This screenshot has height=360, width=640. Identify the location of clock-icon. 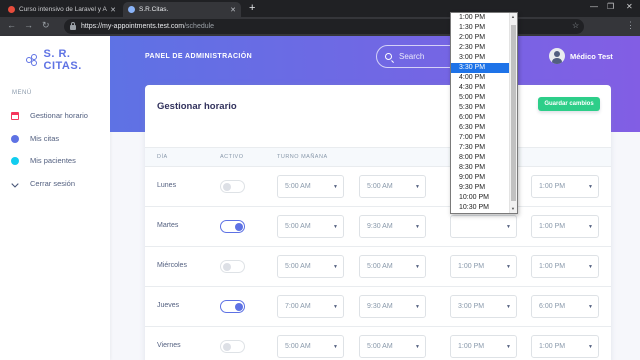
(15, 138).